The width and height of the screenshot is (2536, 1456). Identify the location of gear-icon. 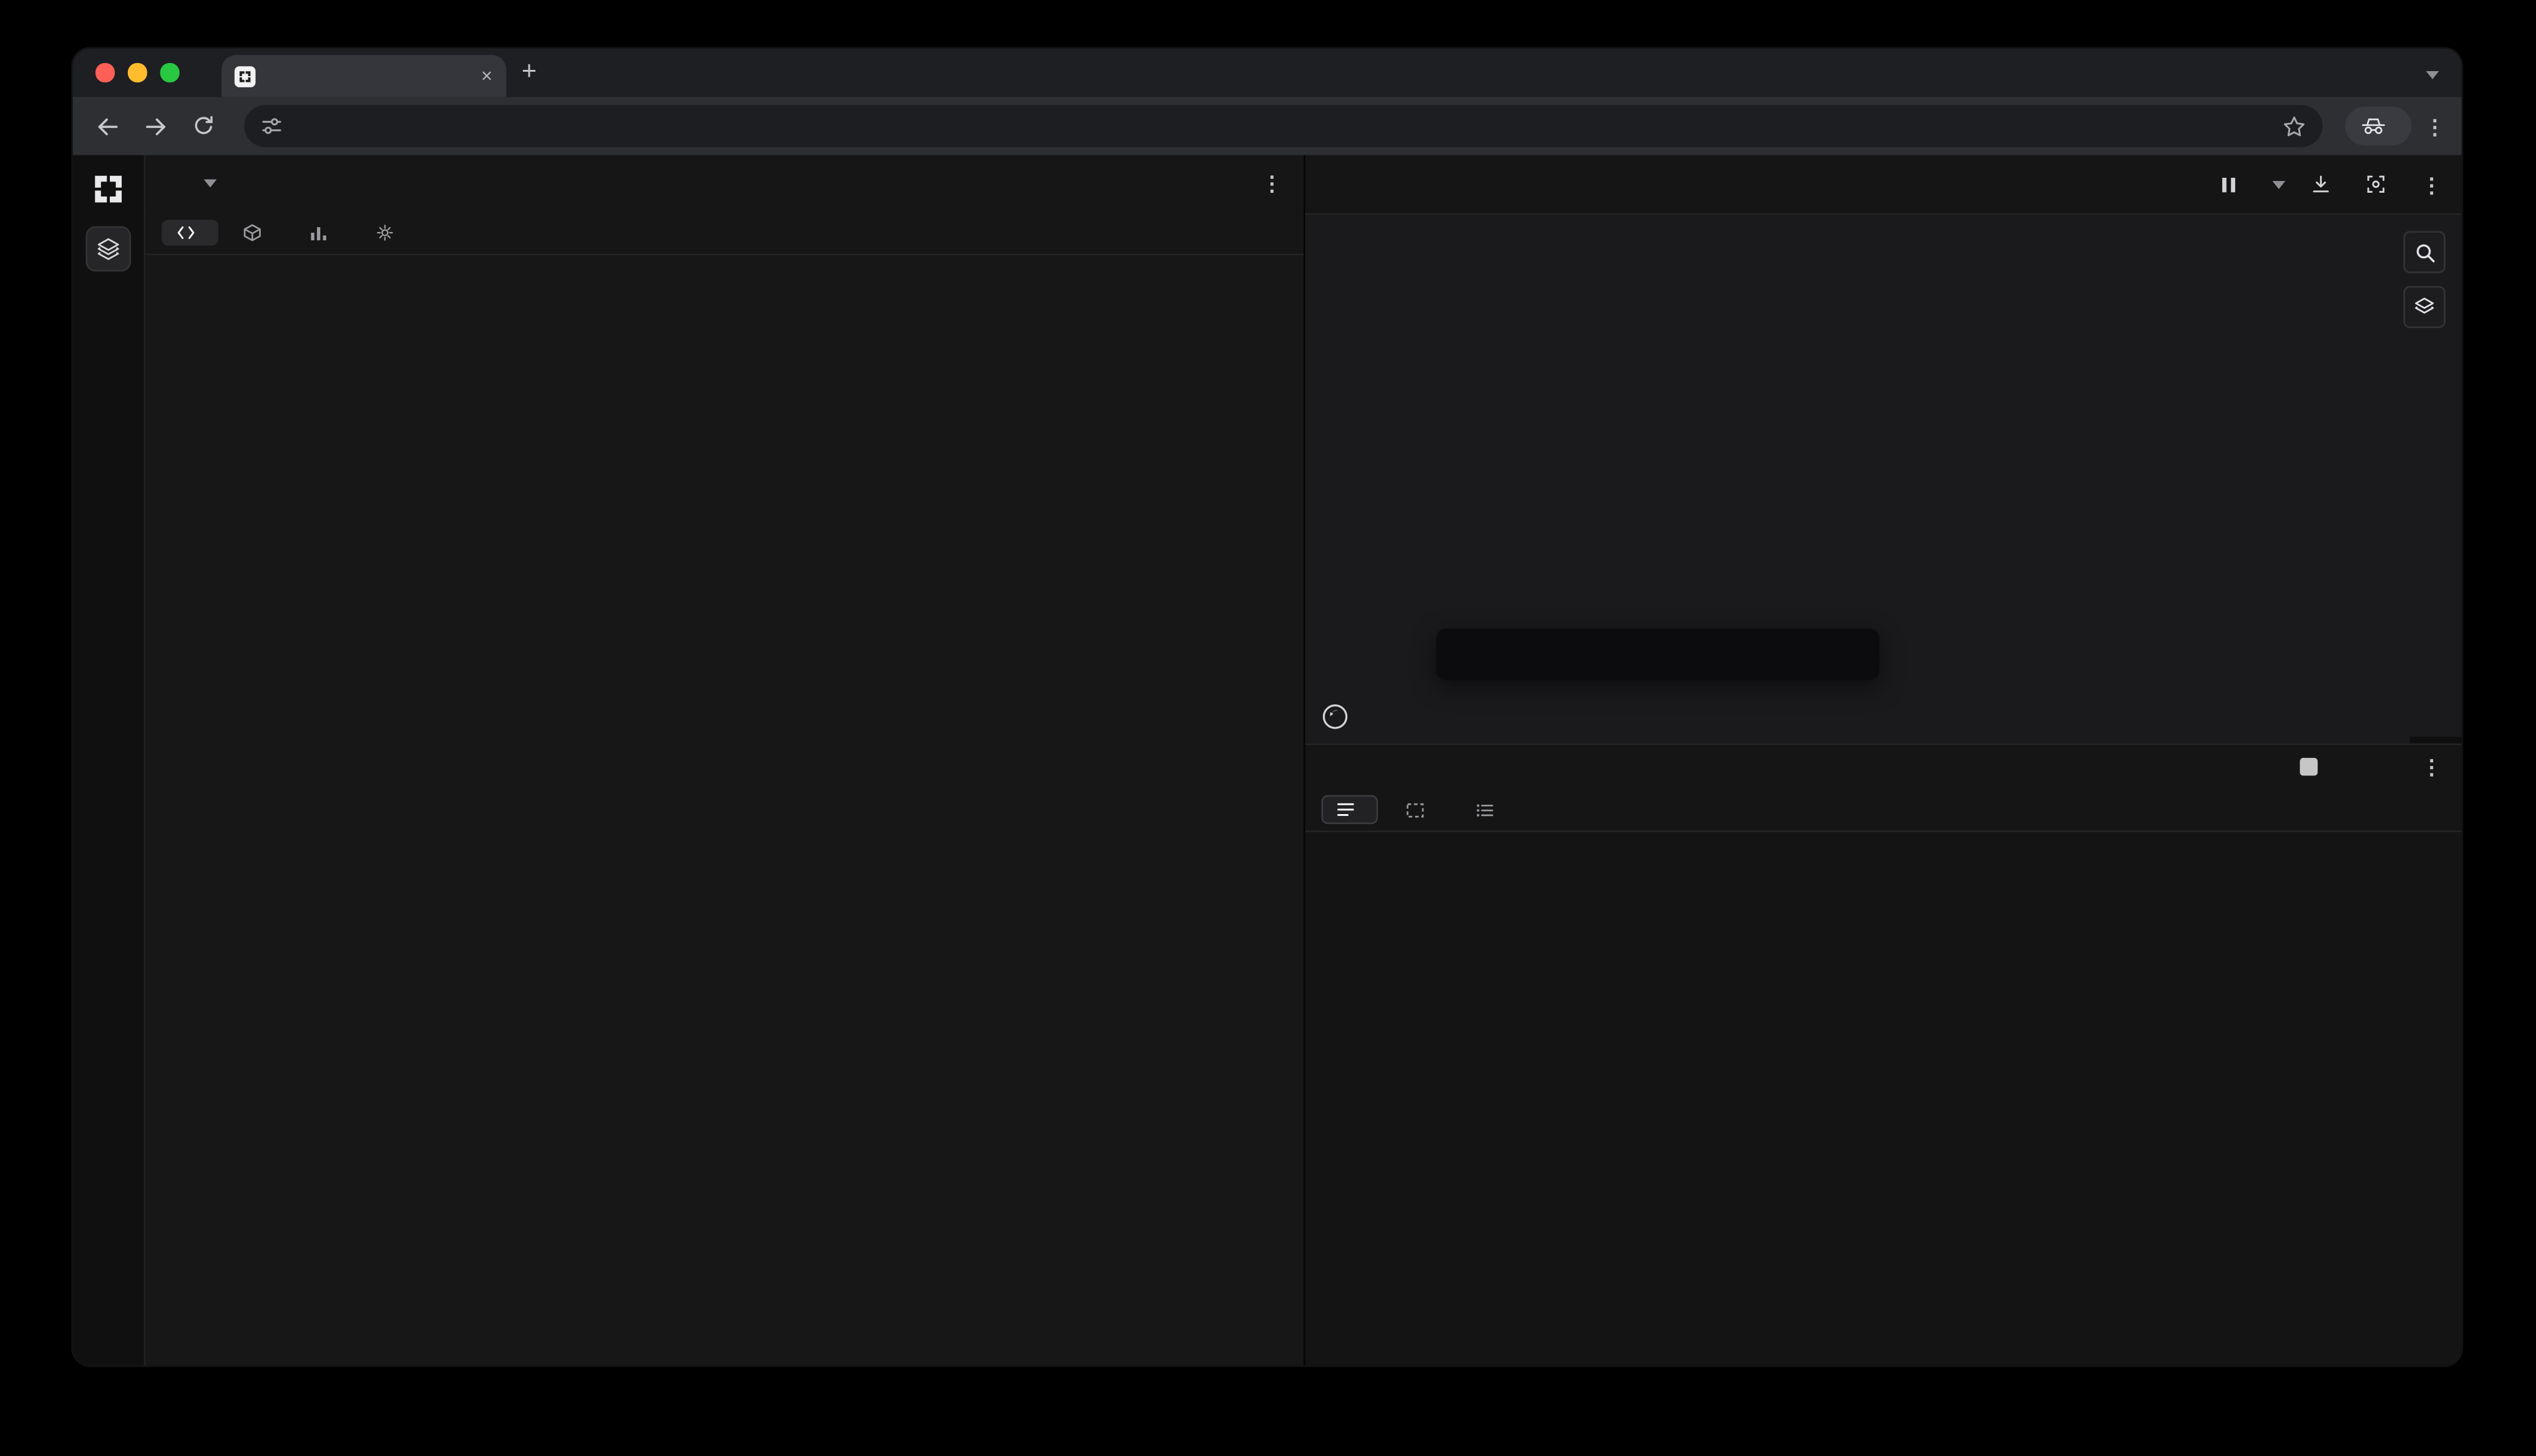
(385, 233).